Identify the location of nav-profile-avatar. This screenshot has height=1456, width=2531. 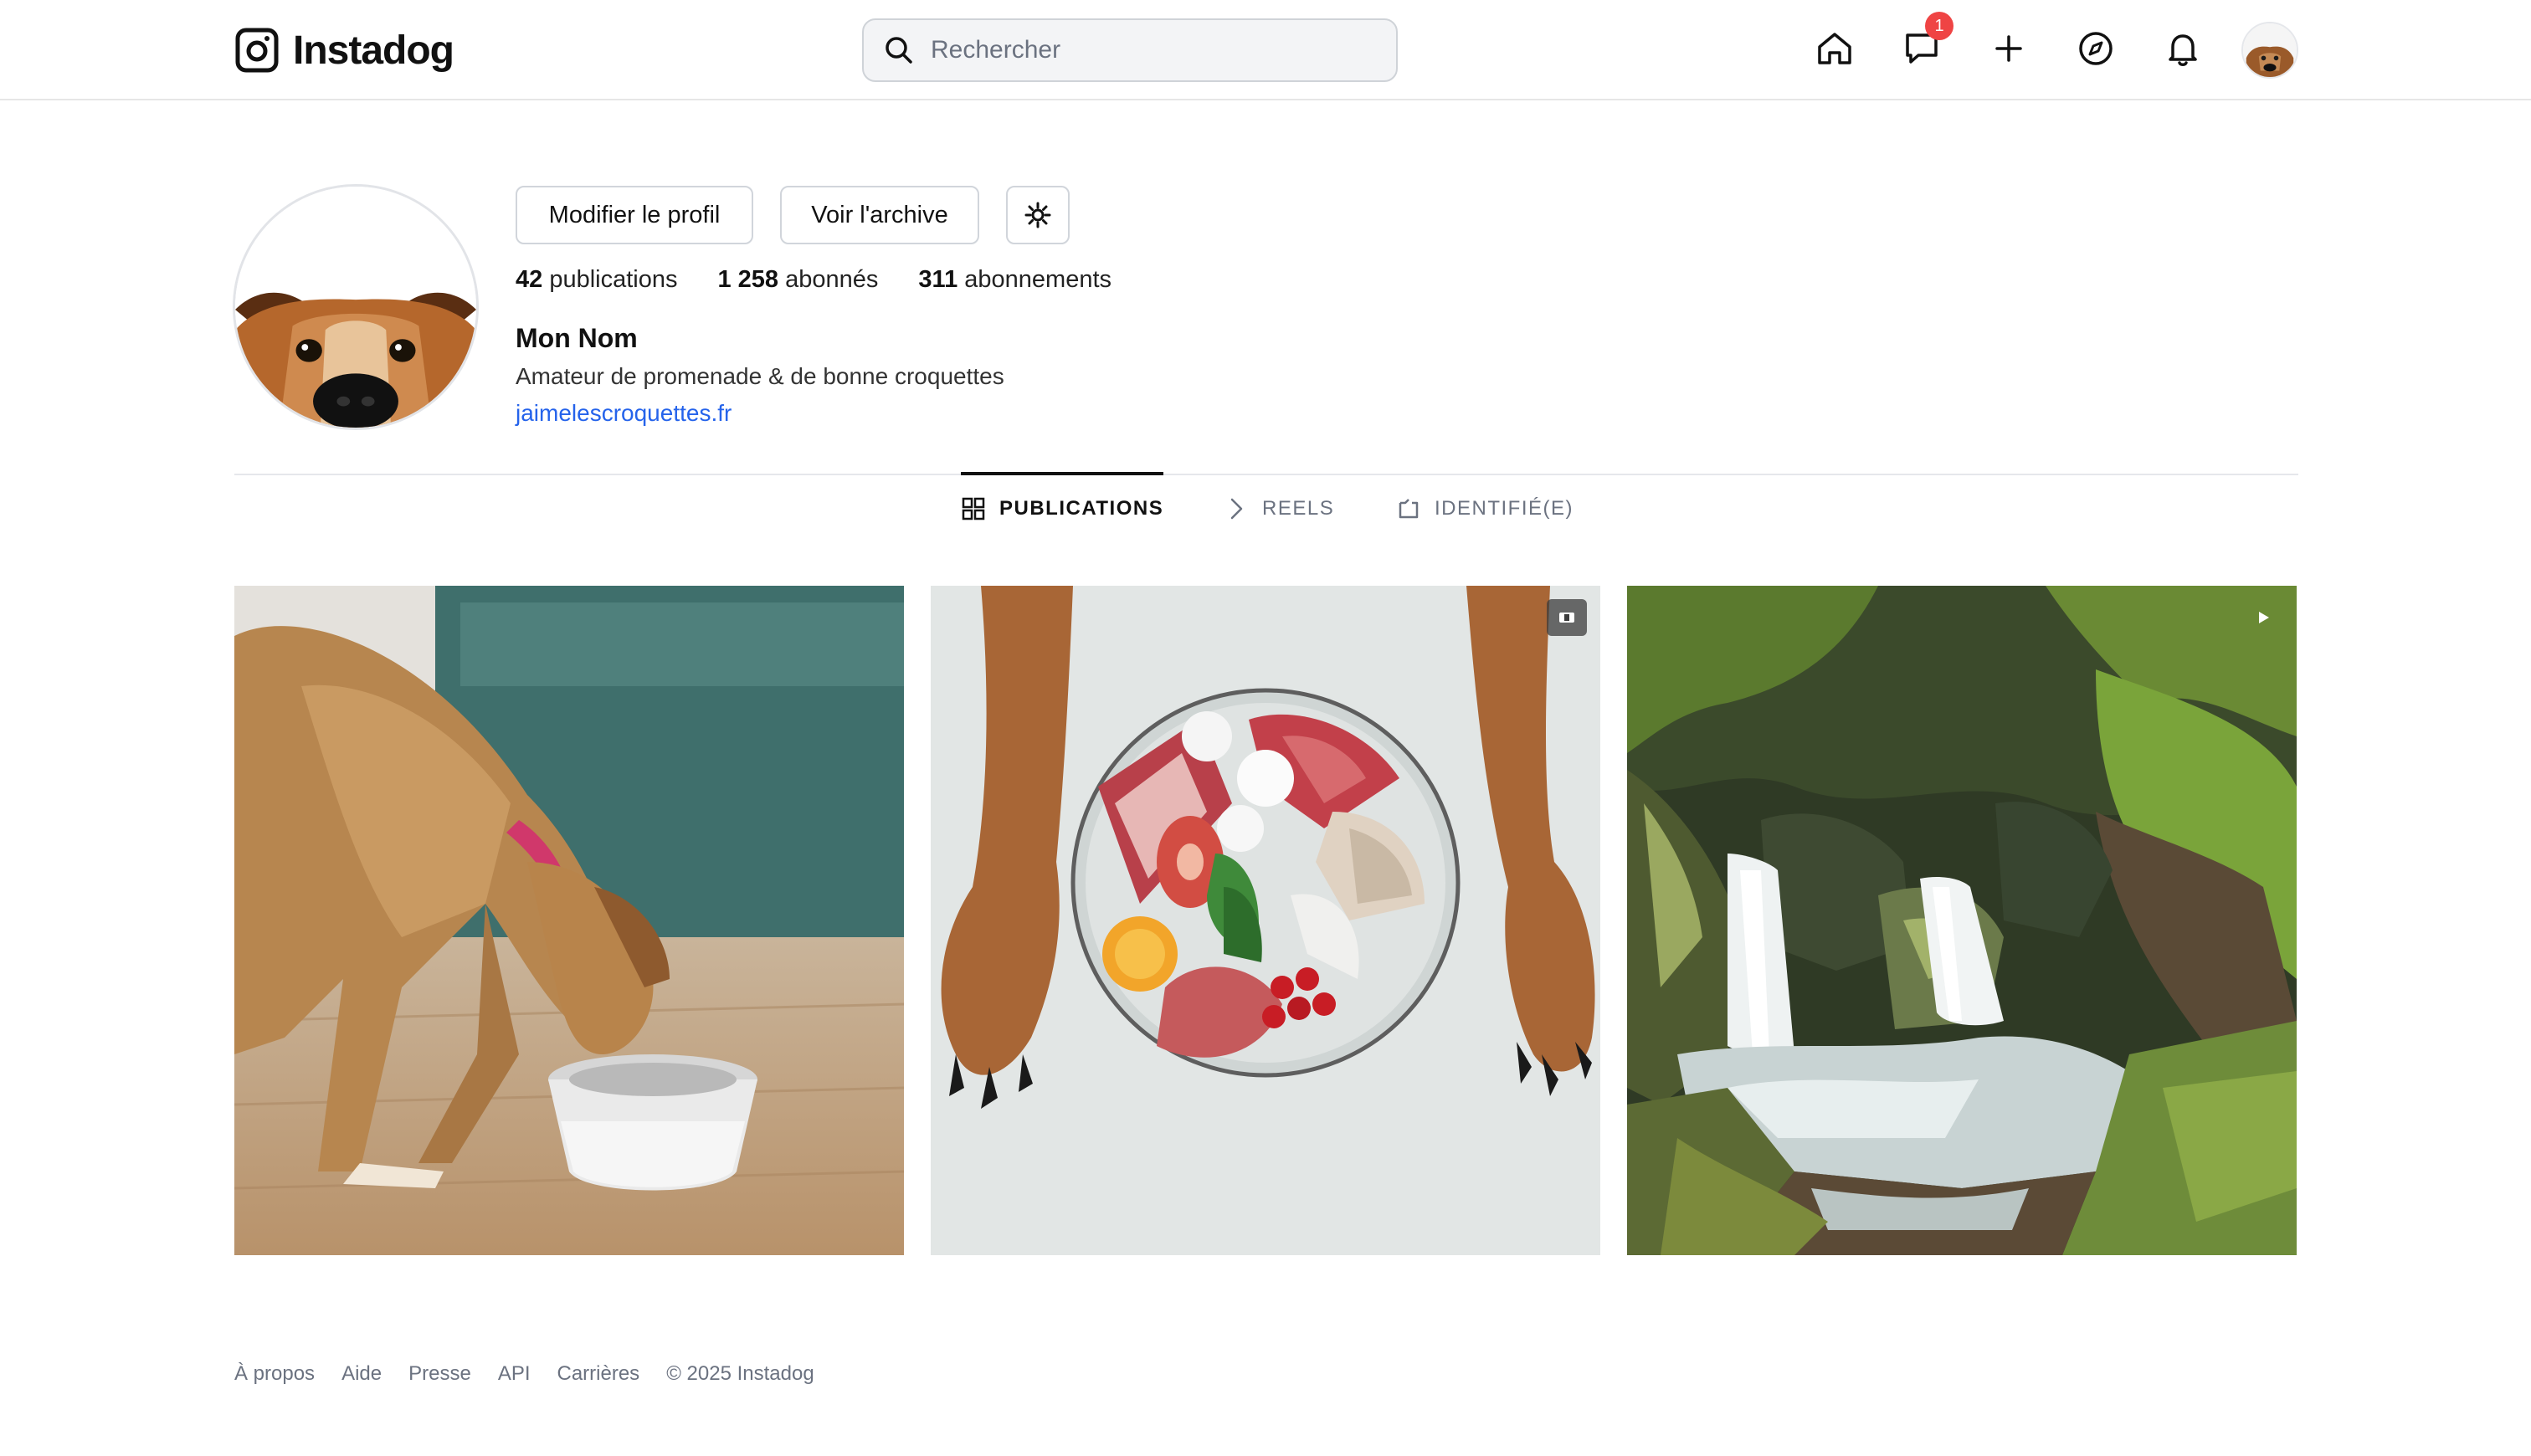
(2269, 50).